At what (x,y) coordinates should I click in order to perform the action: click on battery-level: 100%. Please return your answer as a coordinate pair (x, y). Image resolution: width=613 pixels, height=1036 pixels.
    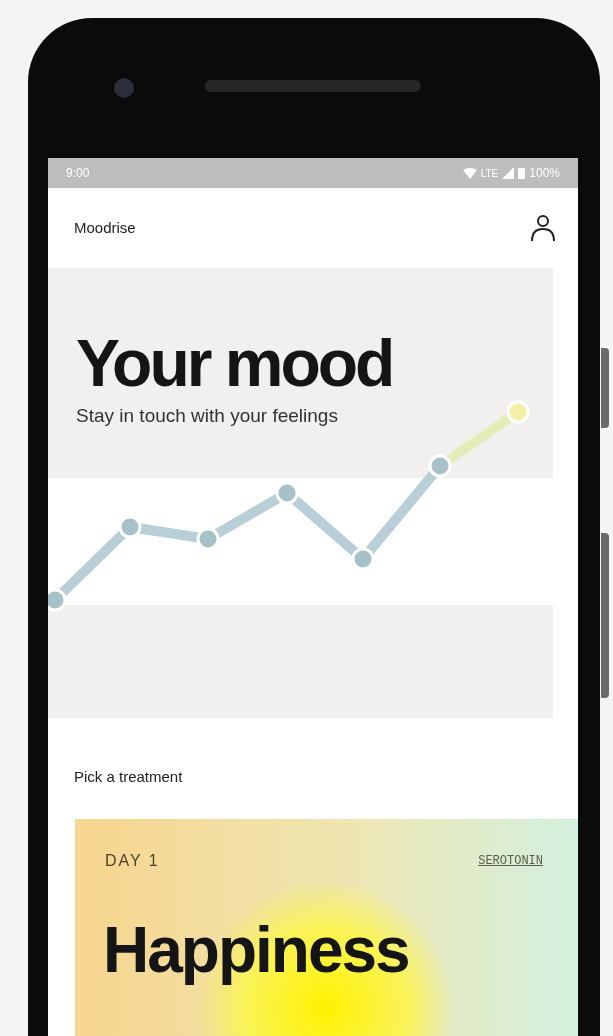
    Looking at the image, I should click on (544, 173).